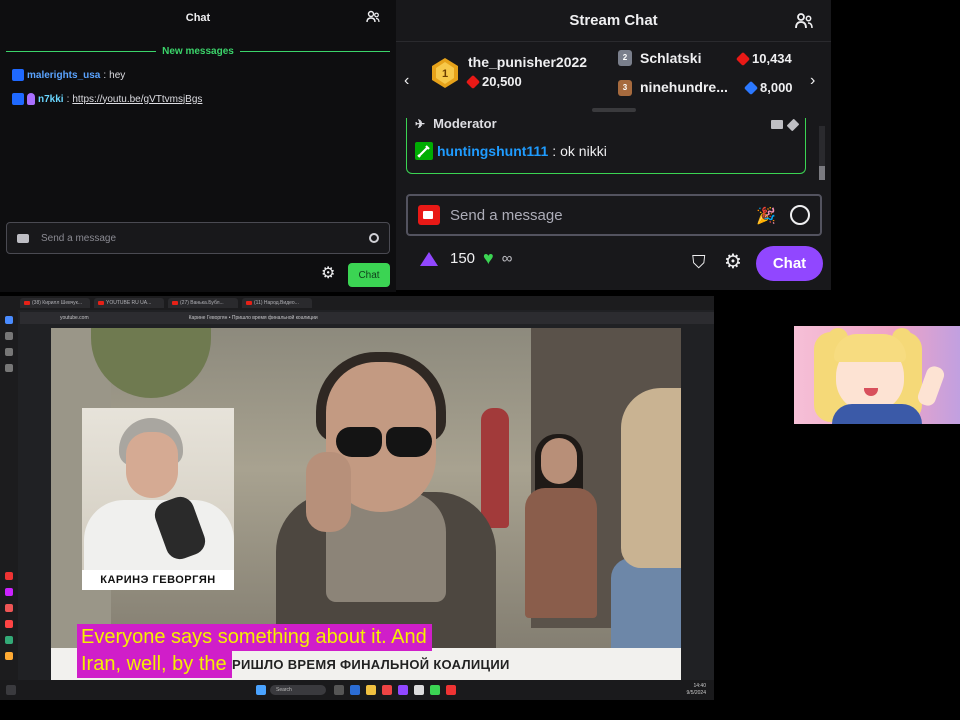  What do you see at coordinates (506, 215) in the screenshot?
I see `stream-chat-placeholder: Send a message` at bounding box center [506, 215].